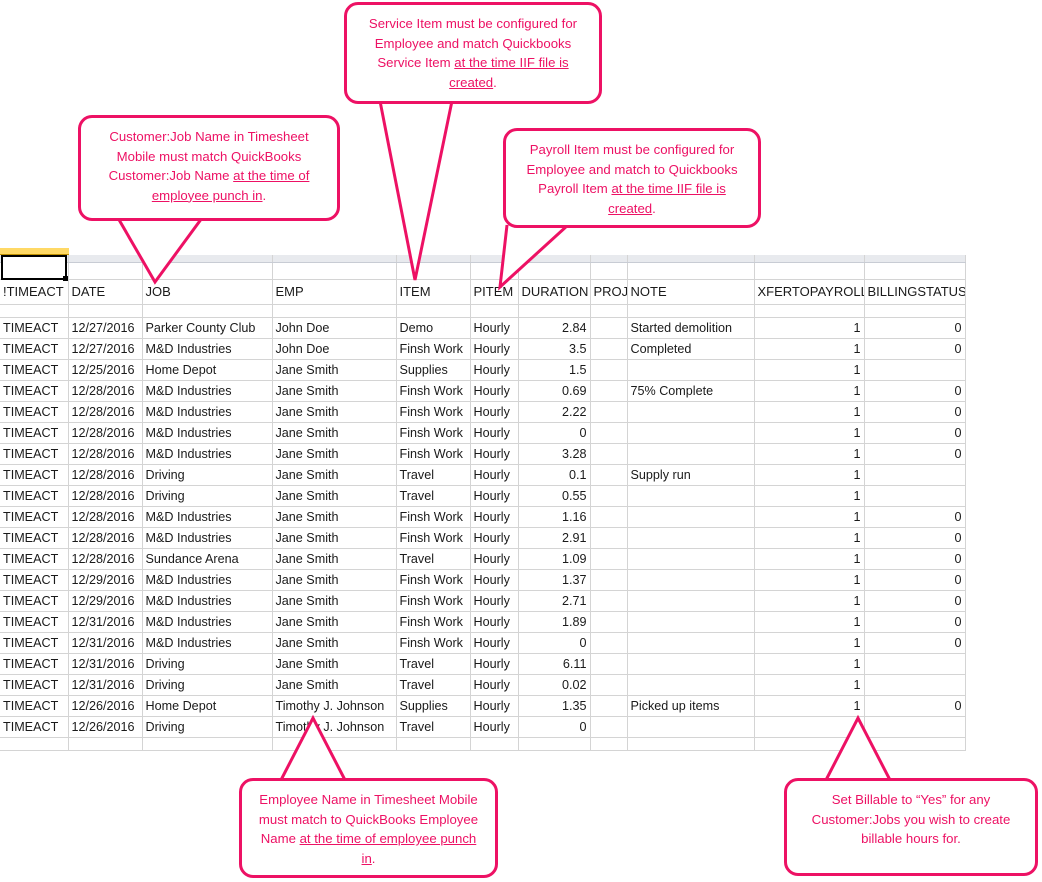 The image size is (1042, 882). I want to click on table-cell: 12/25/2016, so click(105, 370).